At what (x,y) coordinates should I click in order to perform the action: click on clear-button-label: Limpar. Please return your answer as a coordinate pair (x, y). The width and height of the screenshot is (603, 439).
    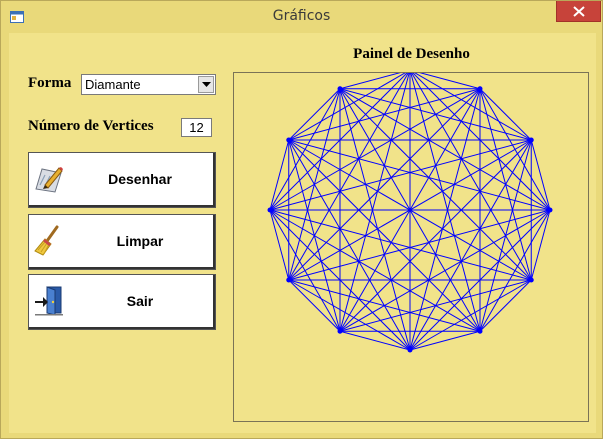
    Looking at the image, I should click on (140, 241).